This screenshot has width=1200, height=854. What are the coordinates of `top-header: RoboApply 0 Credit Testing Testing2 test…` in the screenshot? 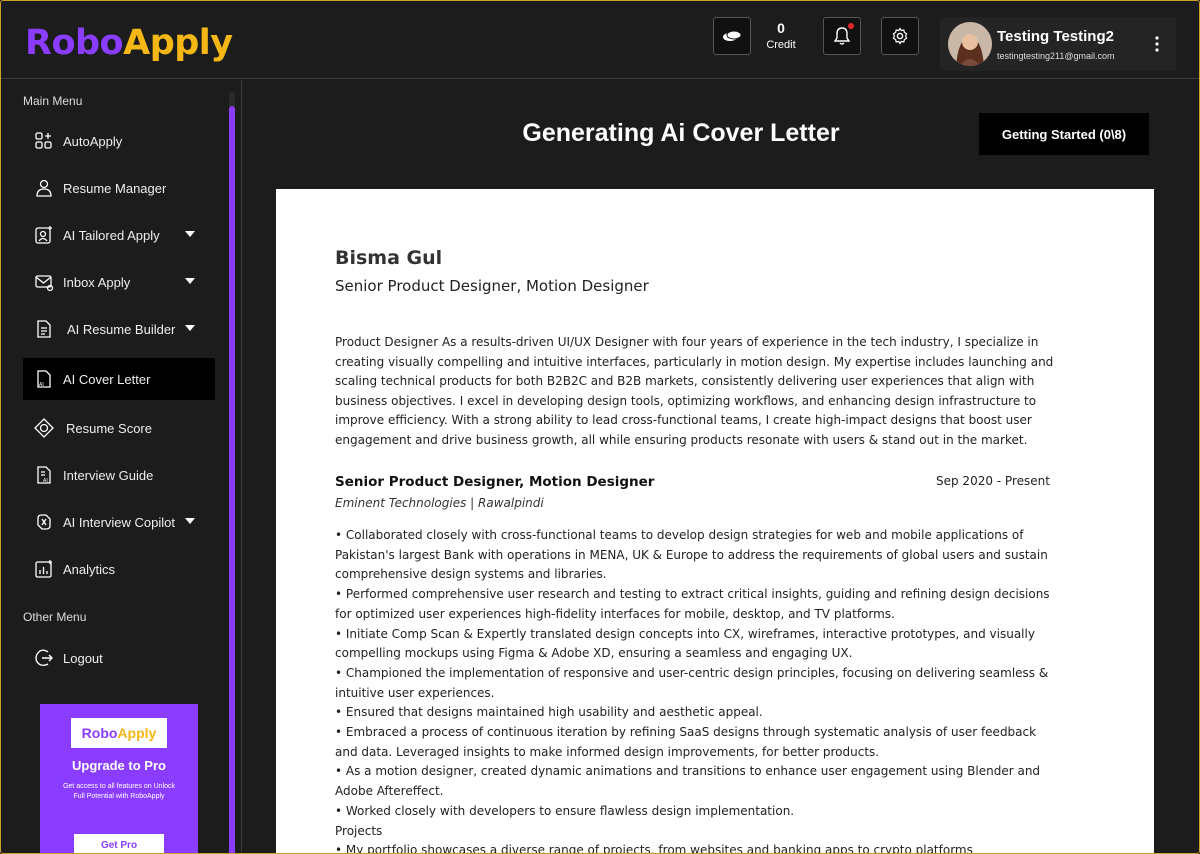 It's located at (600, 40).